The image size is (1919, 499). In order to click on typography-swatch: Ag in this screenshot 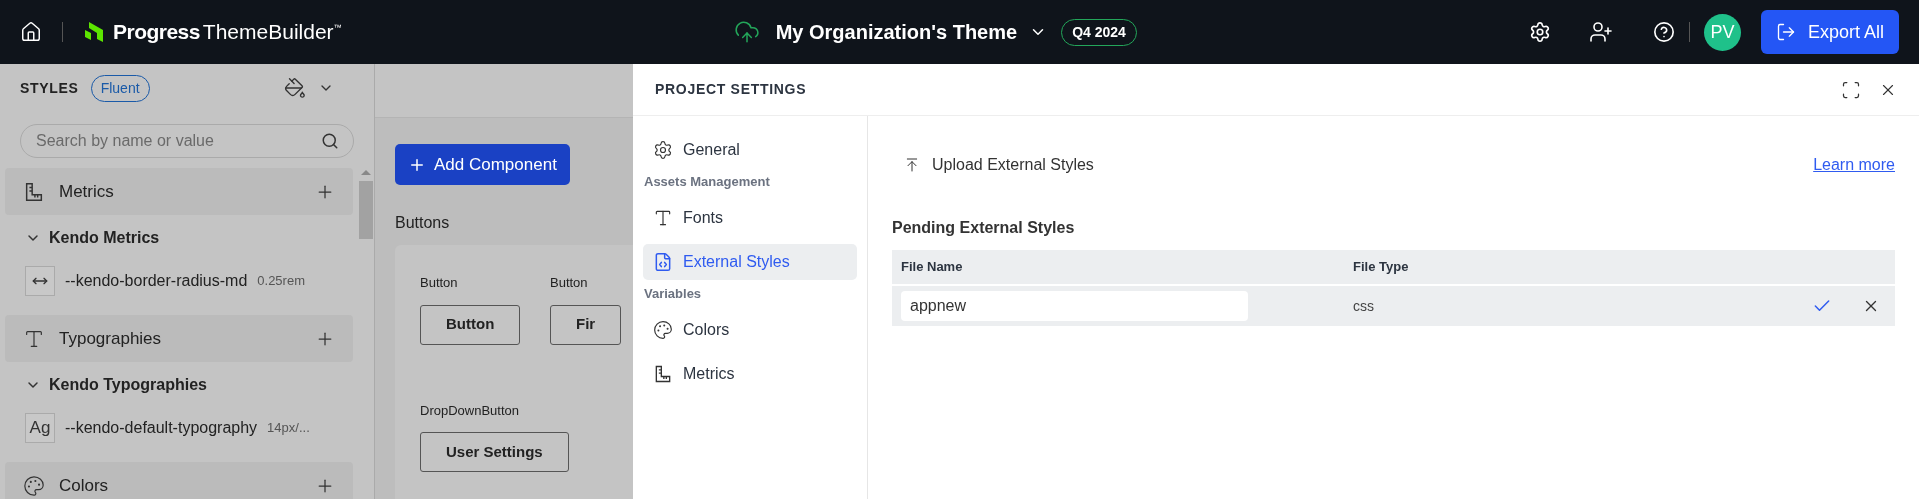, I will do `click(40, 428)`.